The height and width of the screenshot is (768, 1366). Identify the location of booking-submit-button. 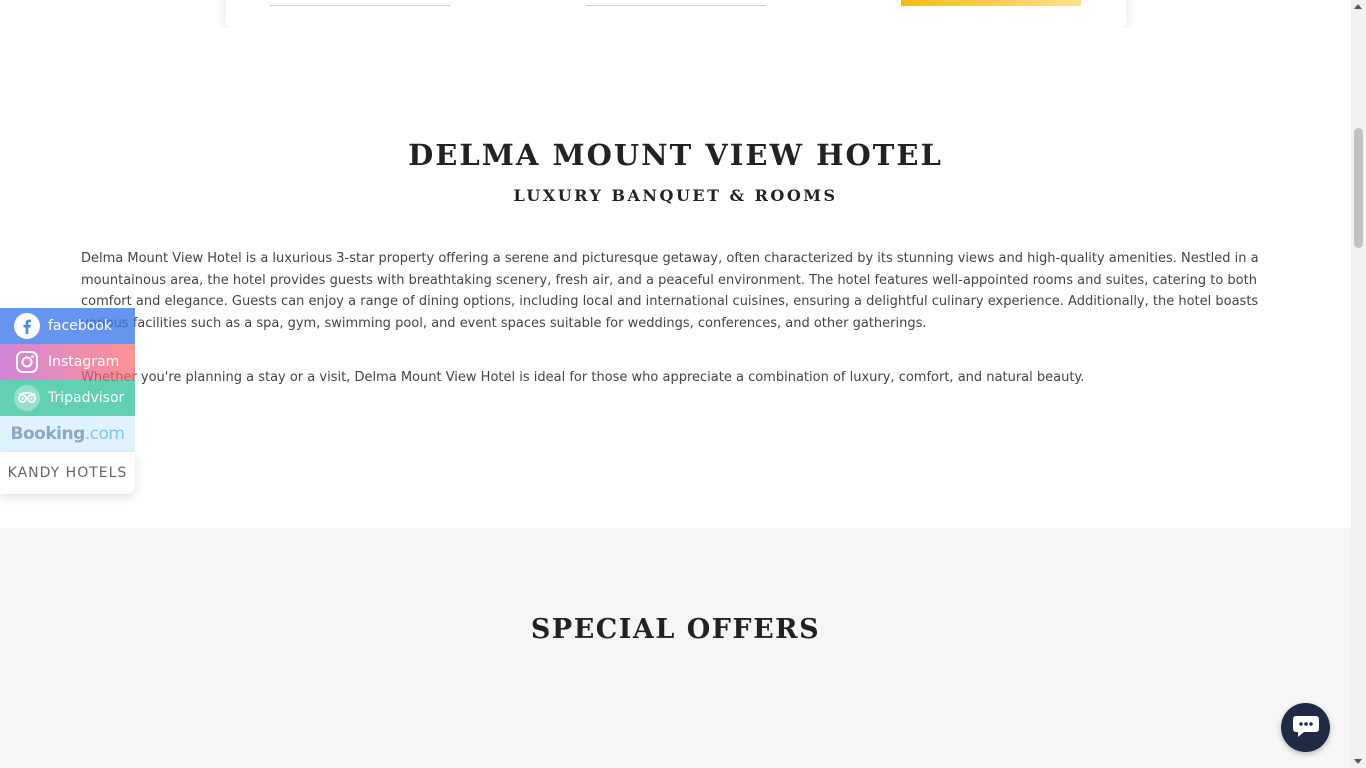
(991, 3).